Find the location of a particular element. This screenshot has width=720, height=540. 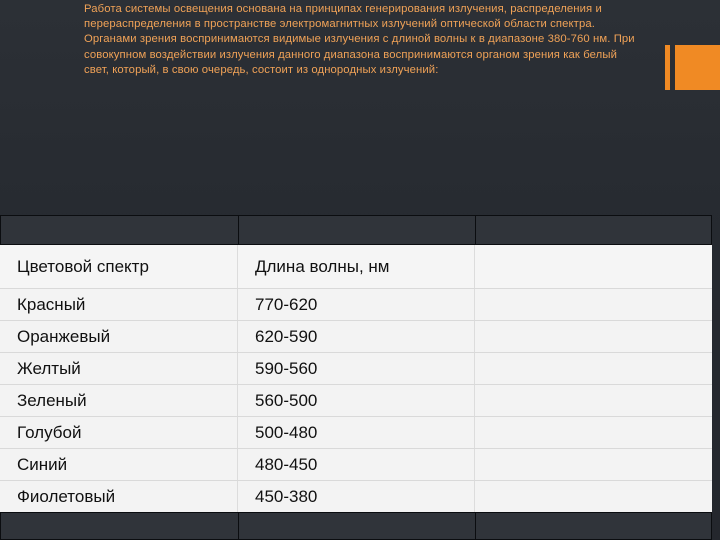

table-row: Голубой 500-480 is located at coordinates (356, 433).